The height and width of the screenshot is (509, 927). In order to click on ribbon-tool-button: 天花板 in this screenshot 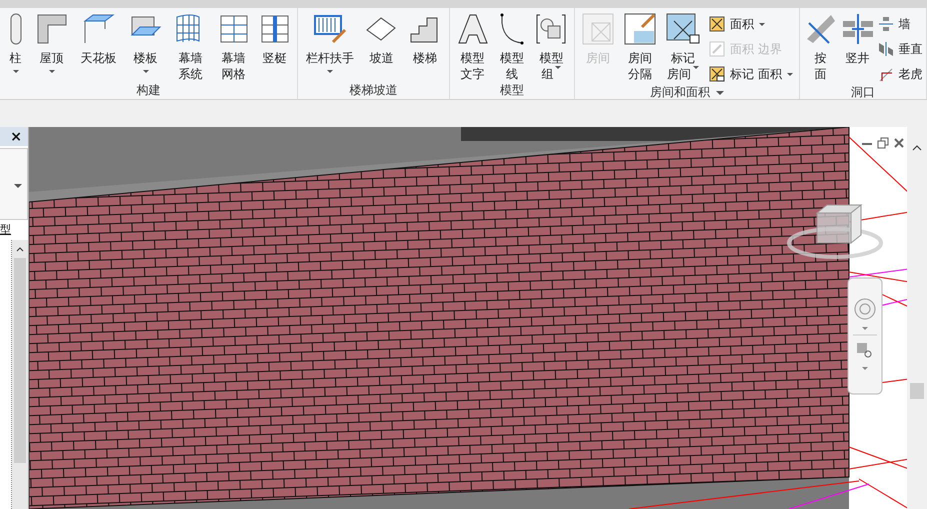, I will do `click(99, 47)`.